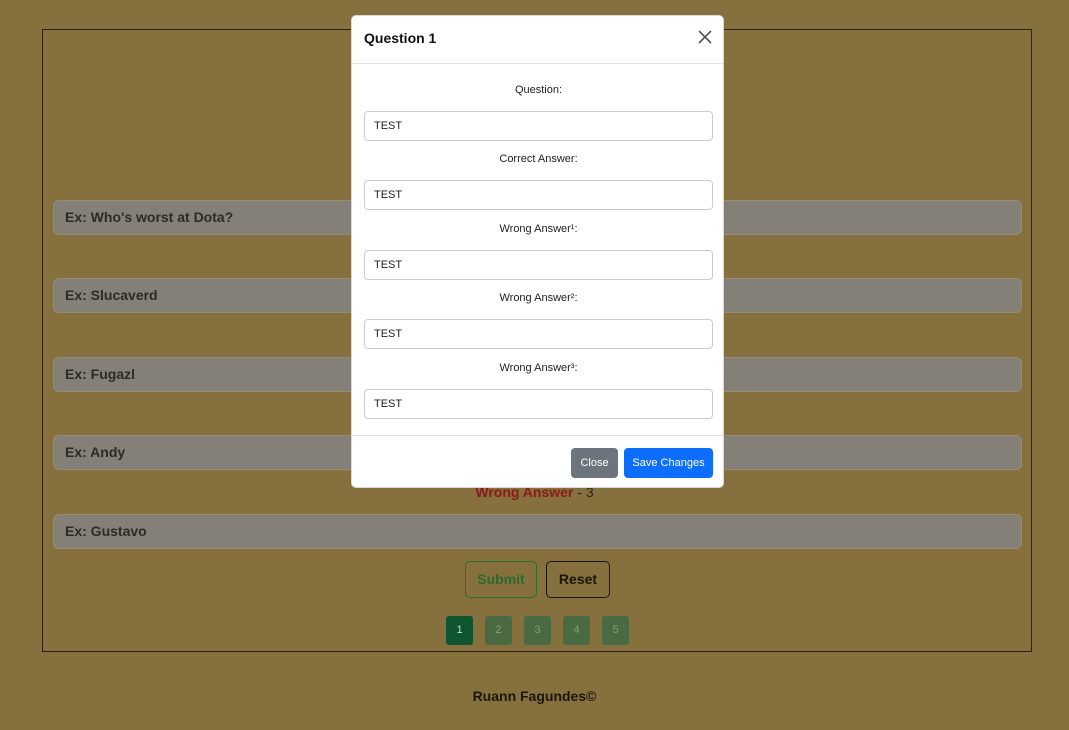 Image resolution: width=1069 pixels, height=730 pixels. Describe the element at coordinates (538, 159) in the screenshot. I see `correct-answer-label: Correct Answer:` at that location.